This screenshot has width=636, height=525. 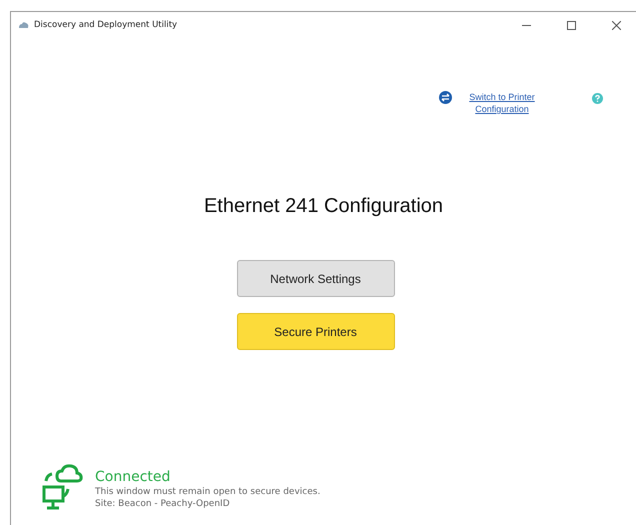 I want to click on maximize-icon, so click(x=571, y=25).